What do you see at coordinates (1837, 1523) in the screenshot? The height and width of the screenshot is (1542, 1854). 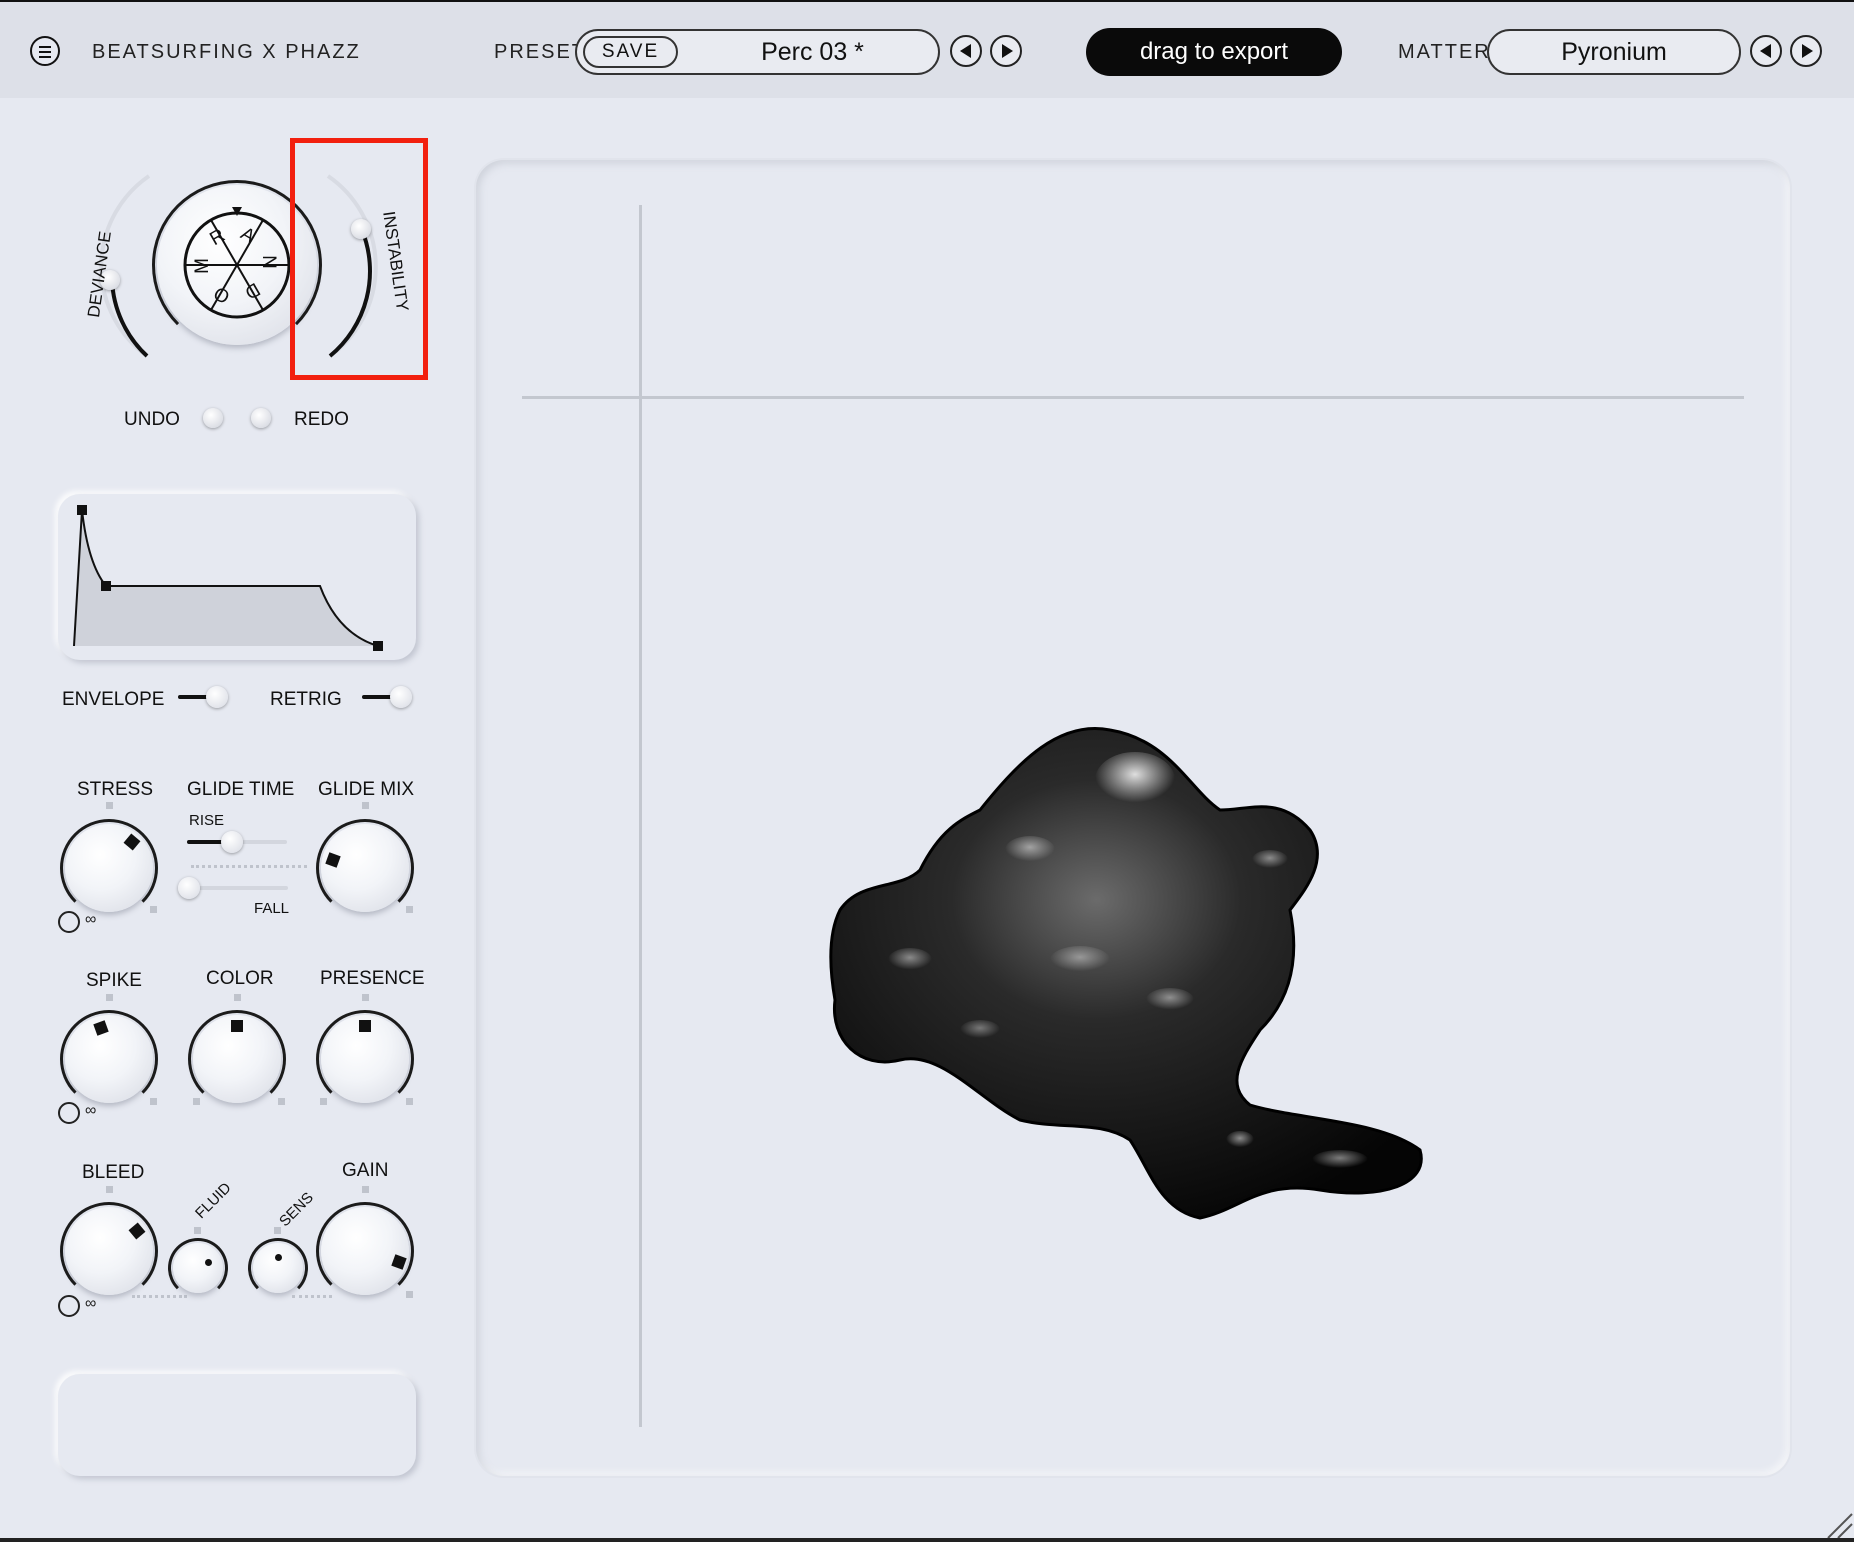 I see `resize-grip-icon` at bounding box center [1837, 1523].